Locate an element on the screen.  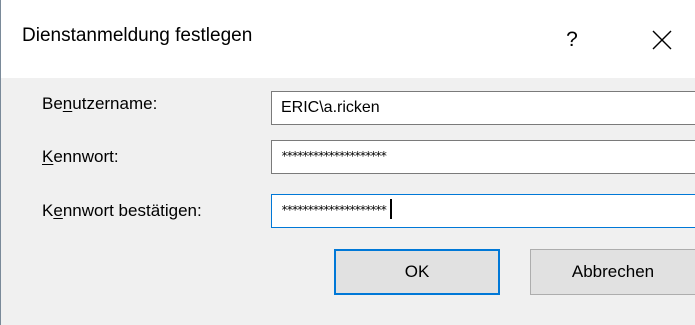
help-button: ? is located at coordinates (572, 40).